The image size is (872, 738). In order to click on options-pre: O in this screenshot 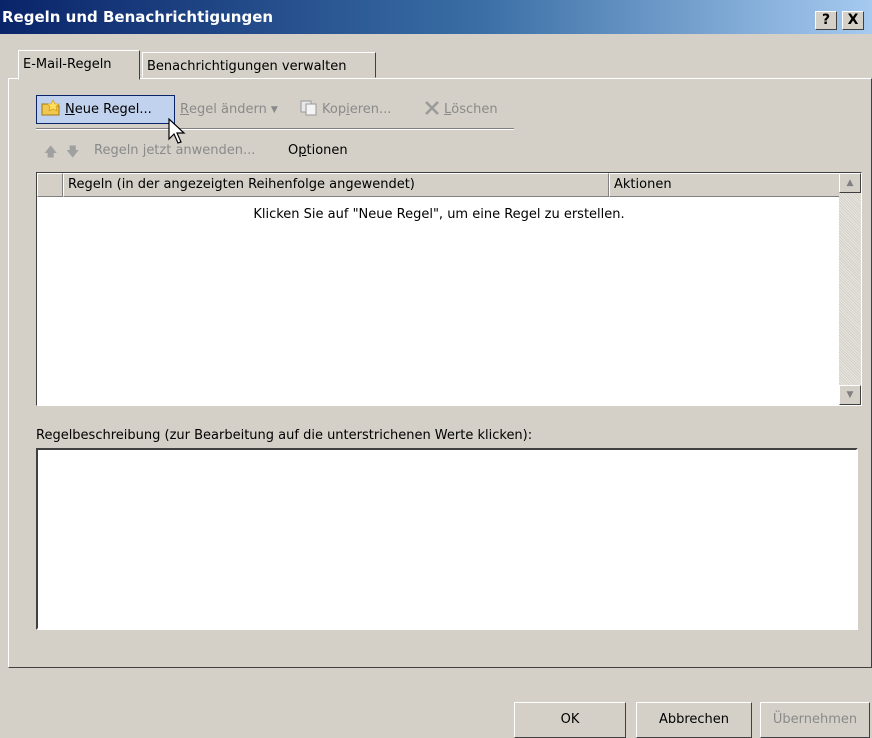, I will do `click(293, 150)`.